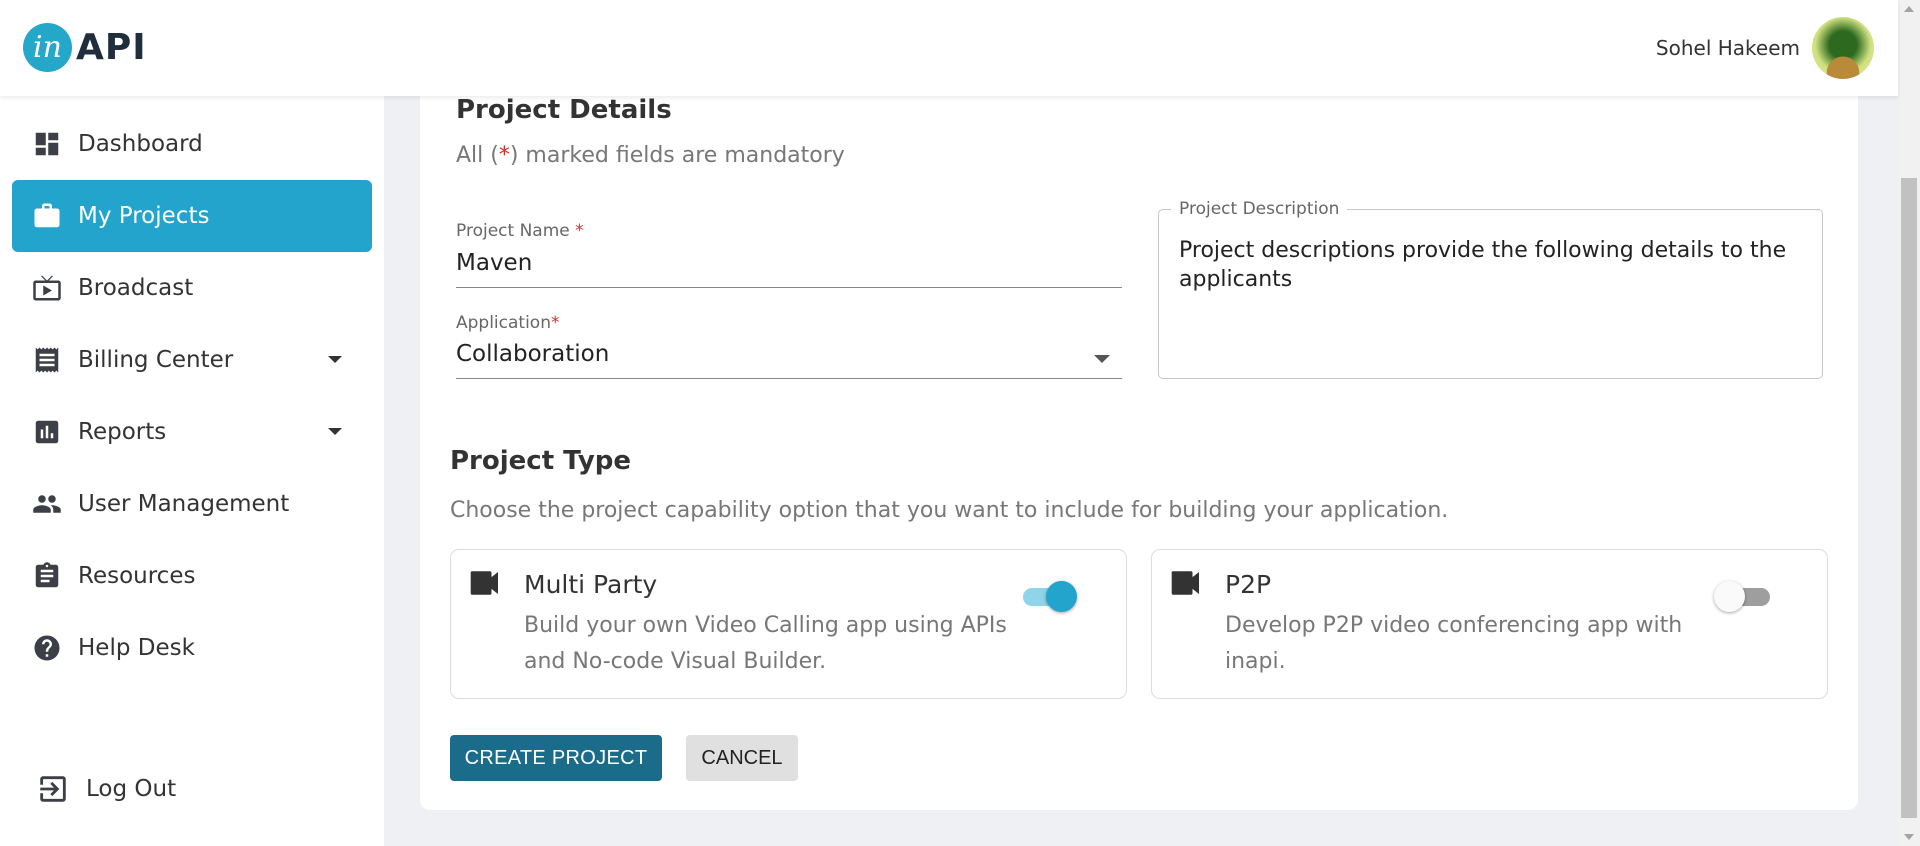 The image size is (1920, 846). Describe the element at coordinates (1259, 209) in the screenshot. I see `project-description-label: Project Description` at that location.